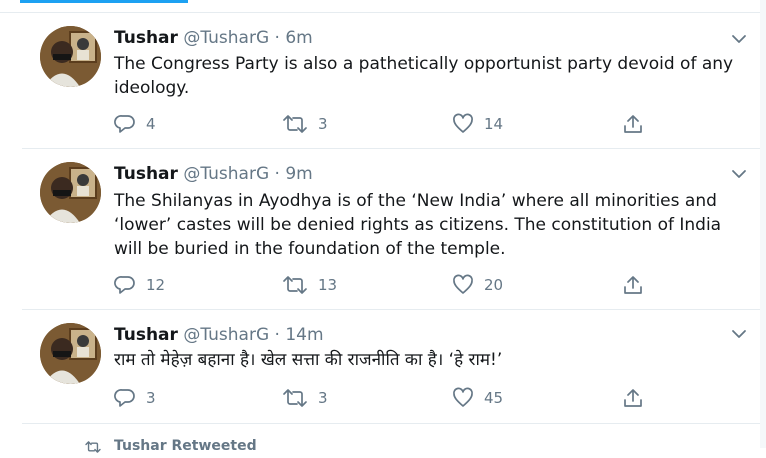 The width and height of the screenshot is (766, 458). What do you see at coordinates (298, 174) in the screenshot?
I see `timestamp: 9m` at bounding box center [298, 174].